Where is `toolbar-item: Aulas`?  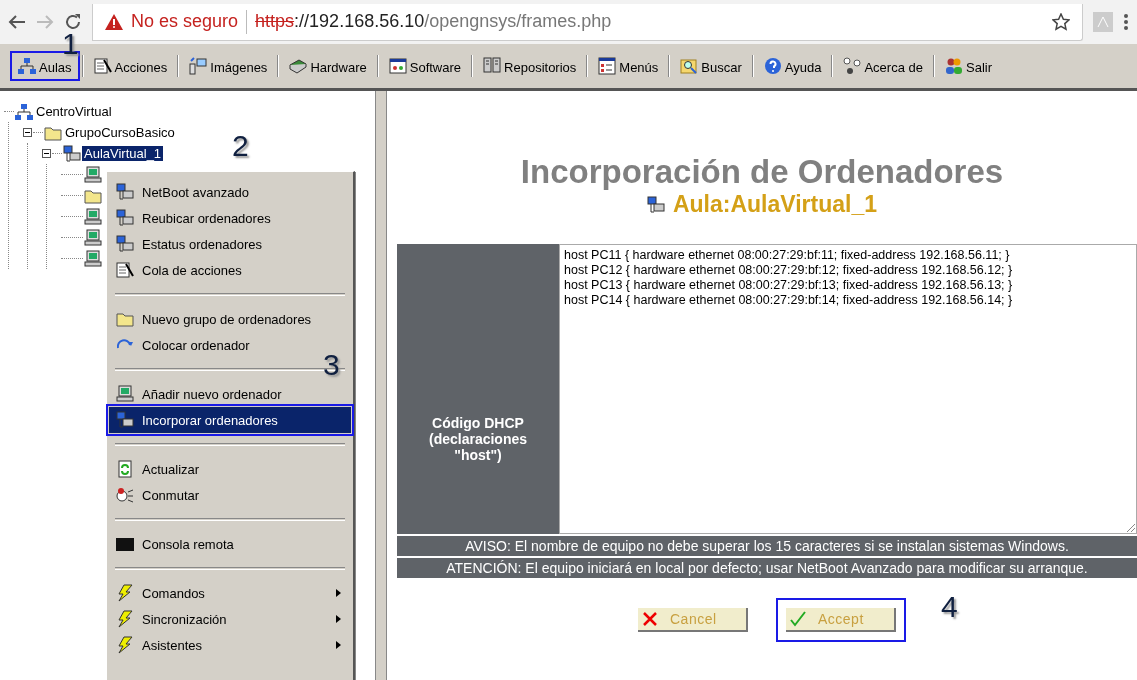
toolbar-item: Aulas is located at coordinates (45, 66).